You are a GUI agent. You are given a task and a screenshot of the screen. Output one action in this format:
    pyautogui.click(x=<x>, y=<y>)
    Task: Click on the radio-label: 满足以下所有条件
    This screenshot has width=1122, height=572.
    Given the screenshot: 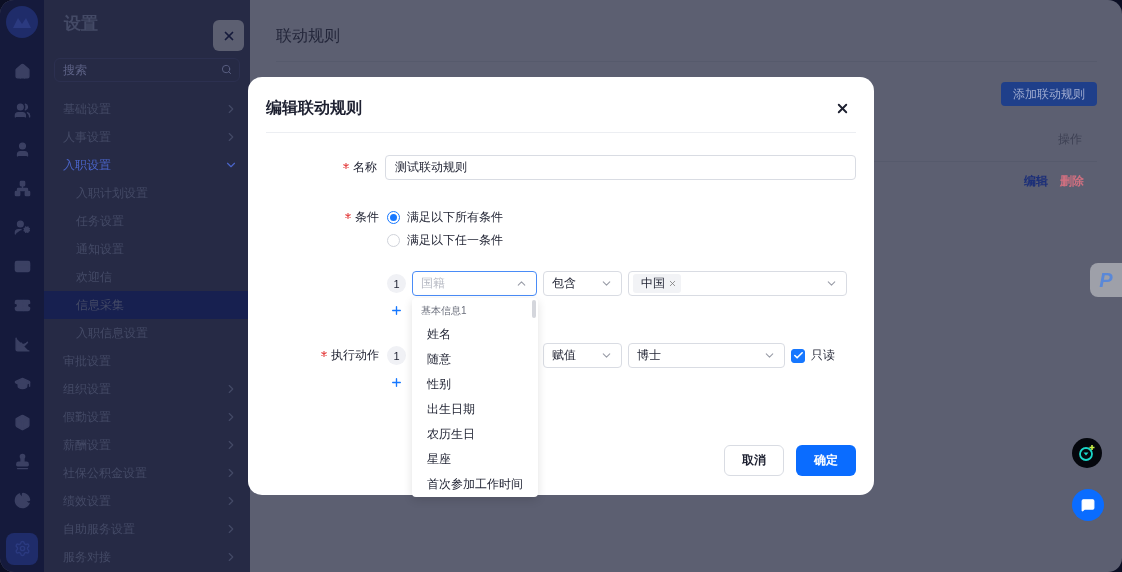 What is the action you would take?
    pyautogui.click(x=455, y=217)
    